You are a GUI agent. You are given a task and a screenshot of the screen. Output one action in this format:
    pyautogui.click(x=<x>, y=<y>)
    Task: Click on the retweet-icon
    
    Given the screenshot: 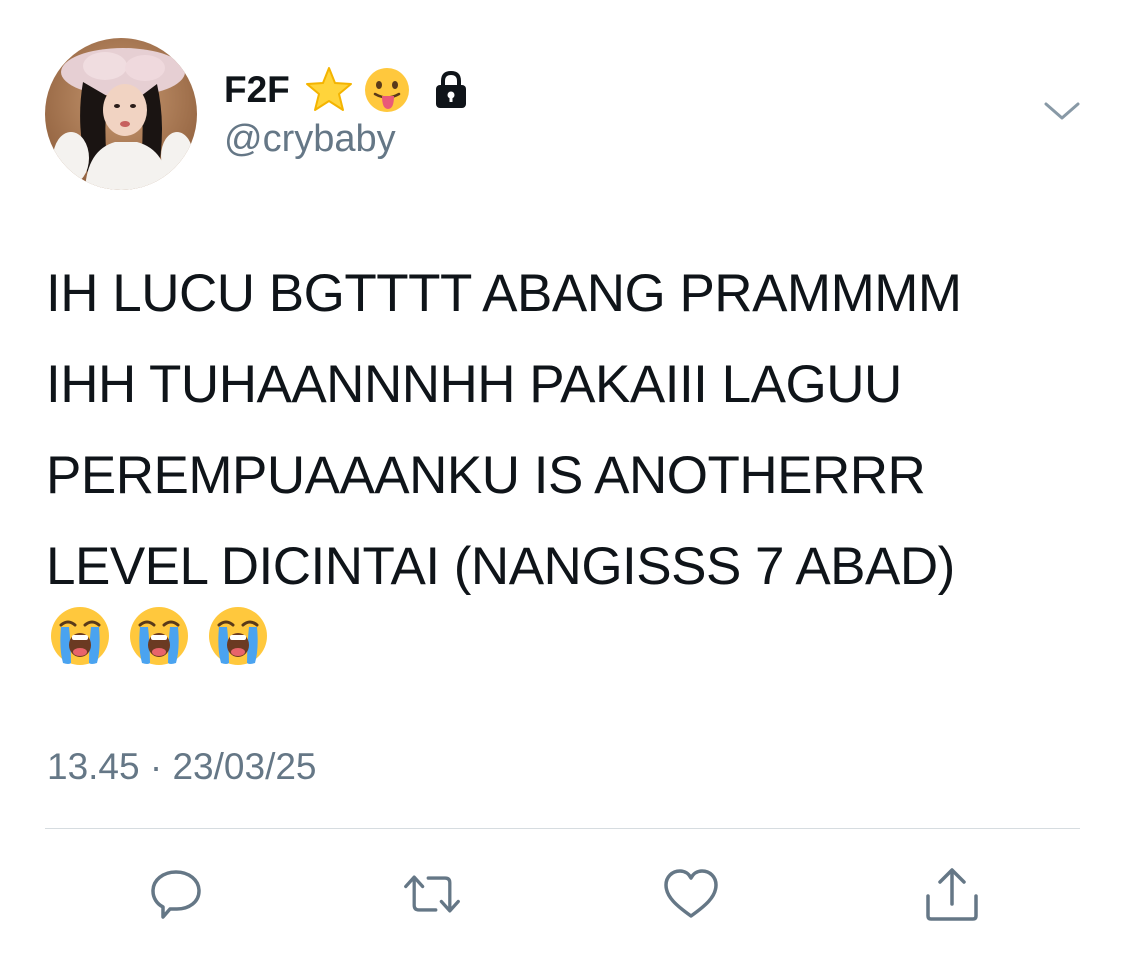 What is the action you would take?
    pyautogui.click(x=432, y=894)
    